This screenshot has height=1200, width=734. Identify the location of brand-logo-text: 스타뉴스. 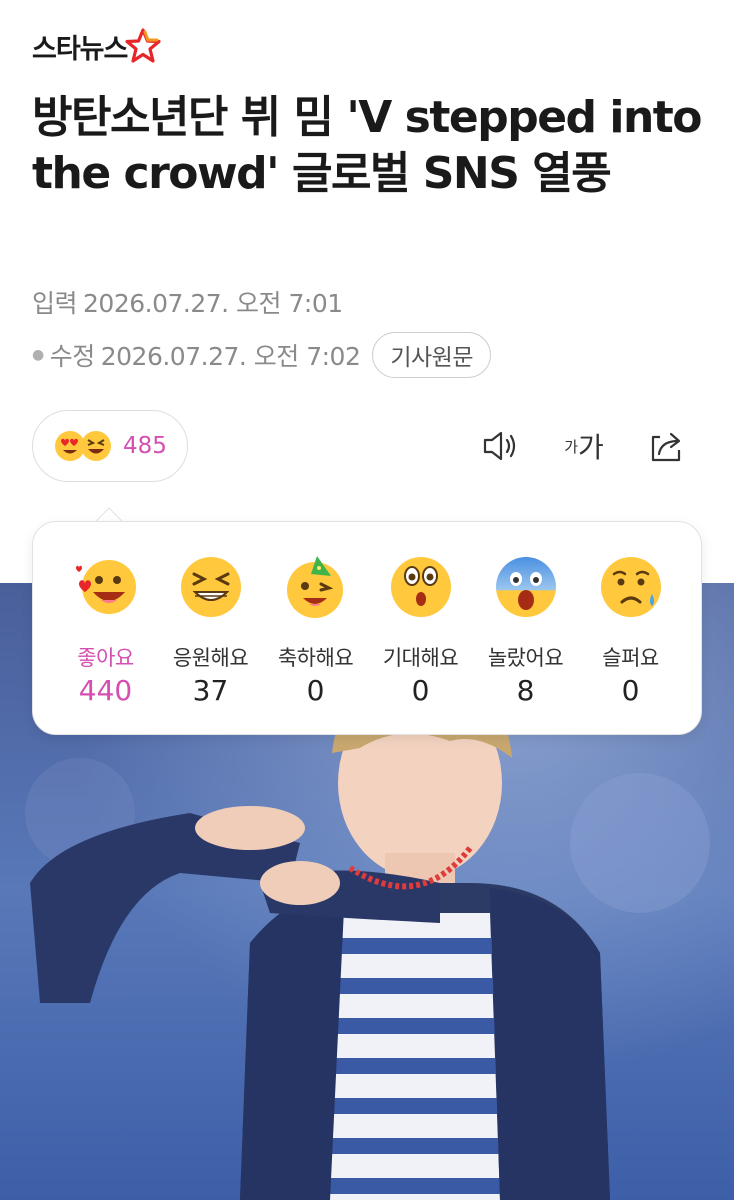
(80, 49).